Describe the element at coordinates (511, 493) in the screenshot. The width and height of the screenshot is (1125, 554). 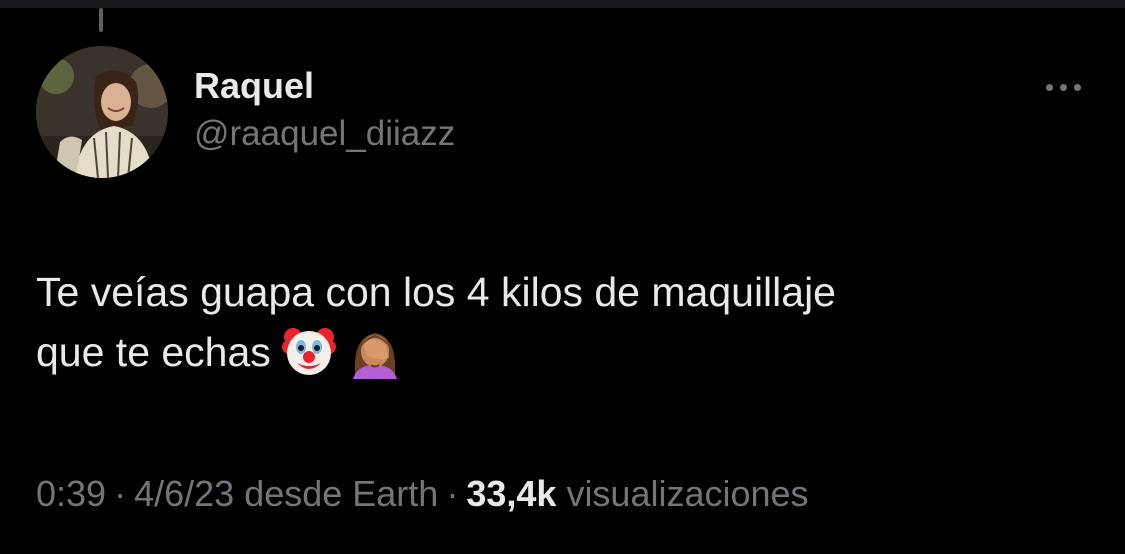
I see `views-count: 33,4k` at that location.